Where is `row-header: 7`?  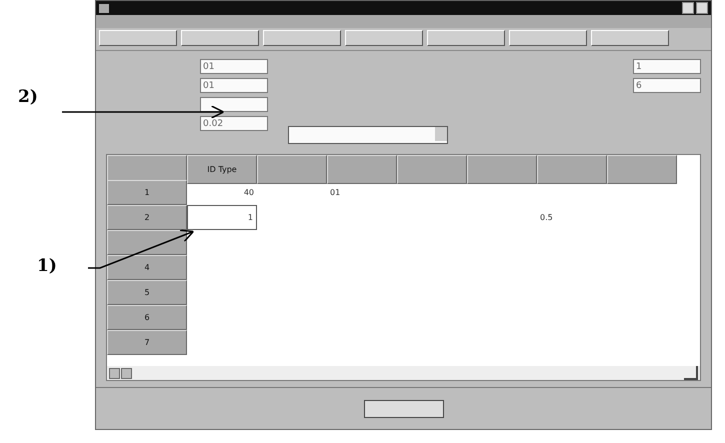 row-header: 7 is located at coordinates (147, 342).